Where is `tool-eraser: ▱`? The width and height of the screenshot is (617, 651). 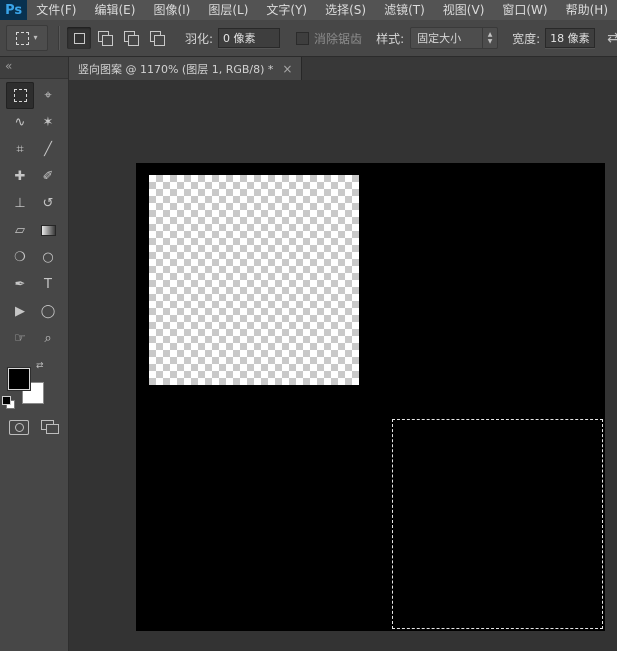
tool-eraser: ▱ is located at coordinates (20, 230).